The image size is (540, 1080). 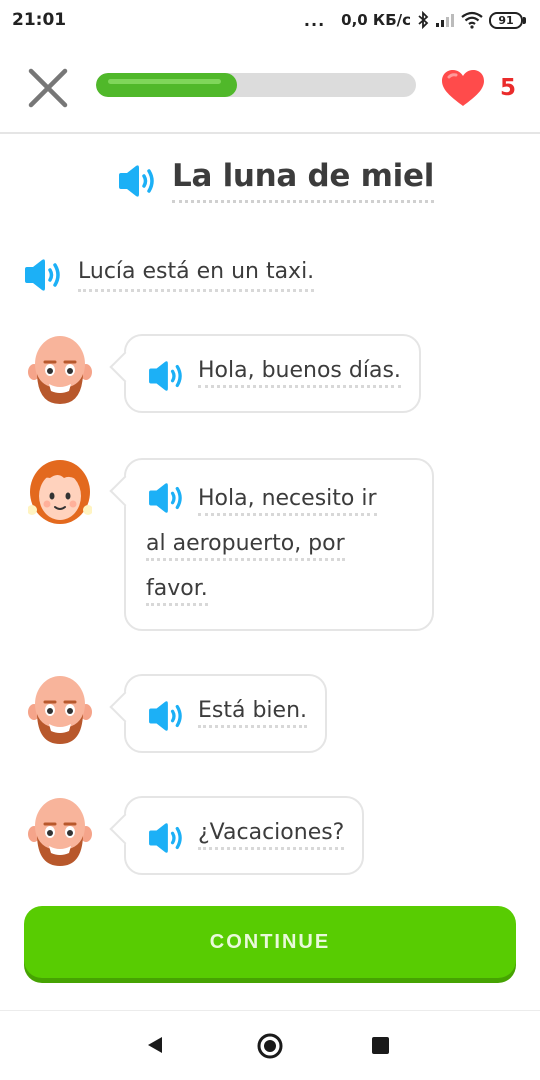 I want to click on lesson-header: 5, so click(x=270, y=87).